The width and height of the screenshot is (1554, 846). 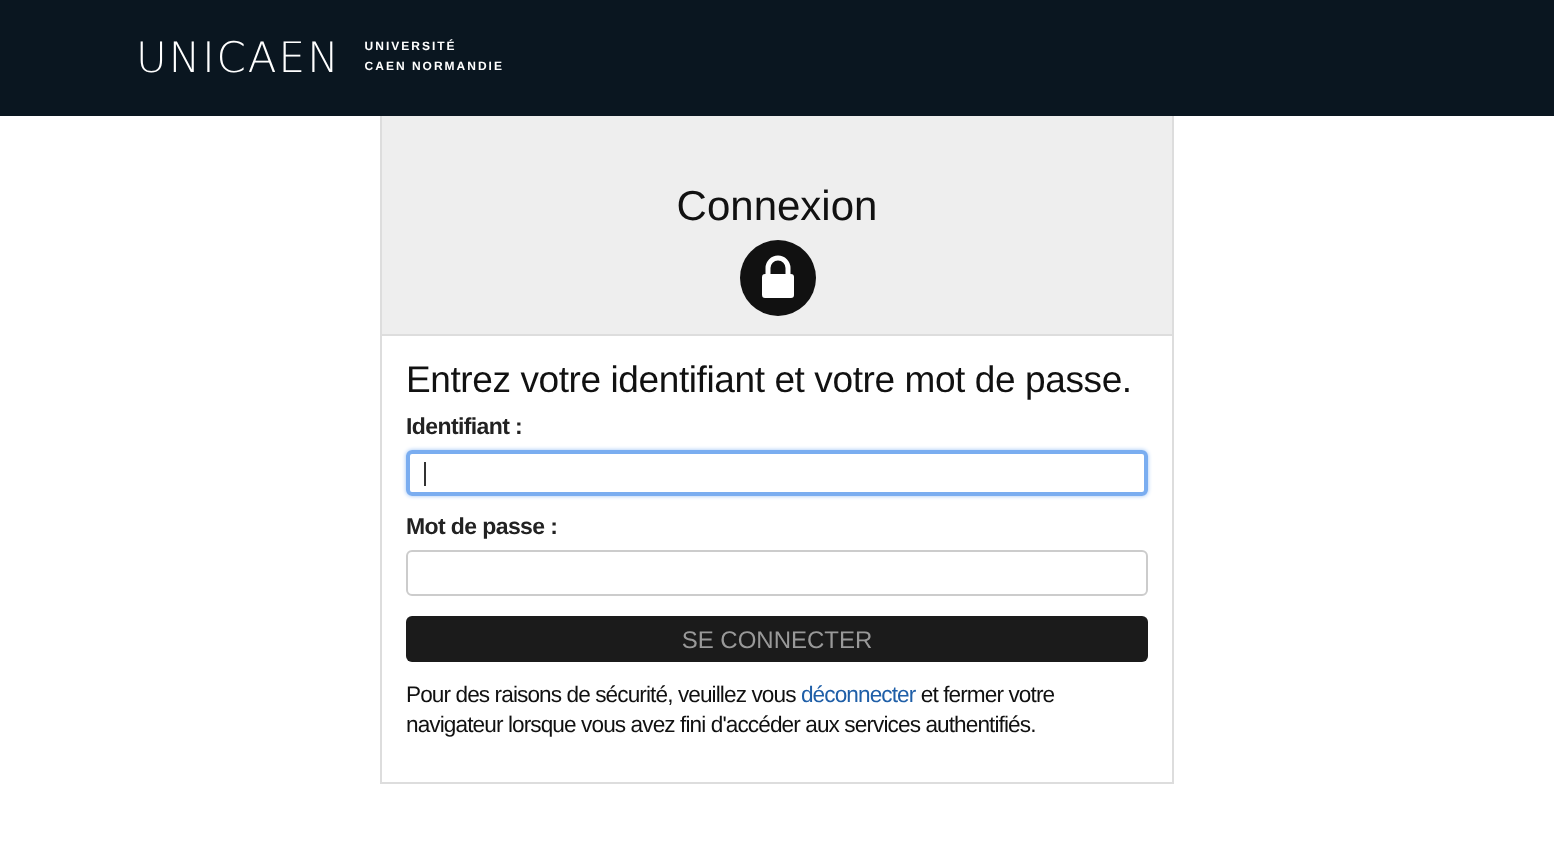 What do you see at coordinates (770, 380) in the screenshot?
I see `login-heading: Entrez votre identifiant et votre mot de passe.` at bounding box center [770, 380].